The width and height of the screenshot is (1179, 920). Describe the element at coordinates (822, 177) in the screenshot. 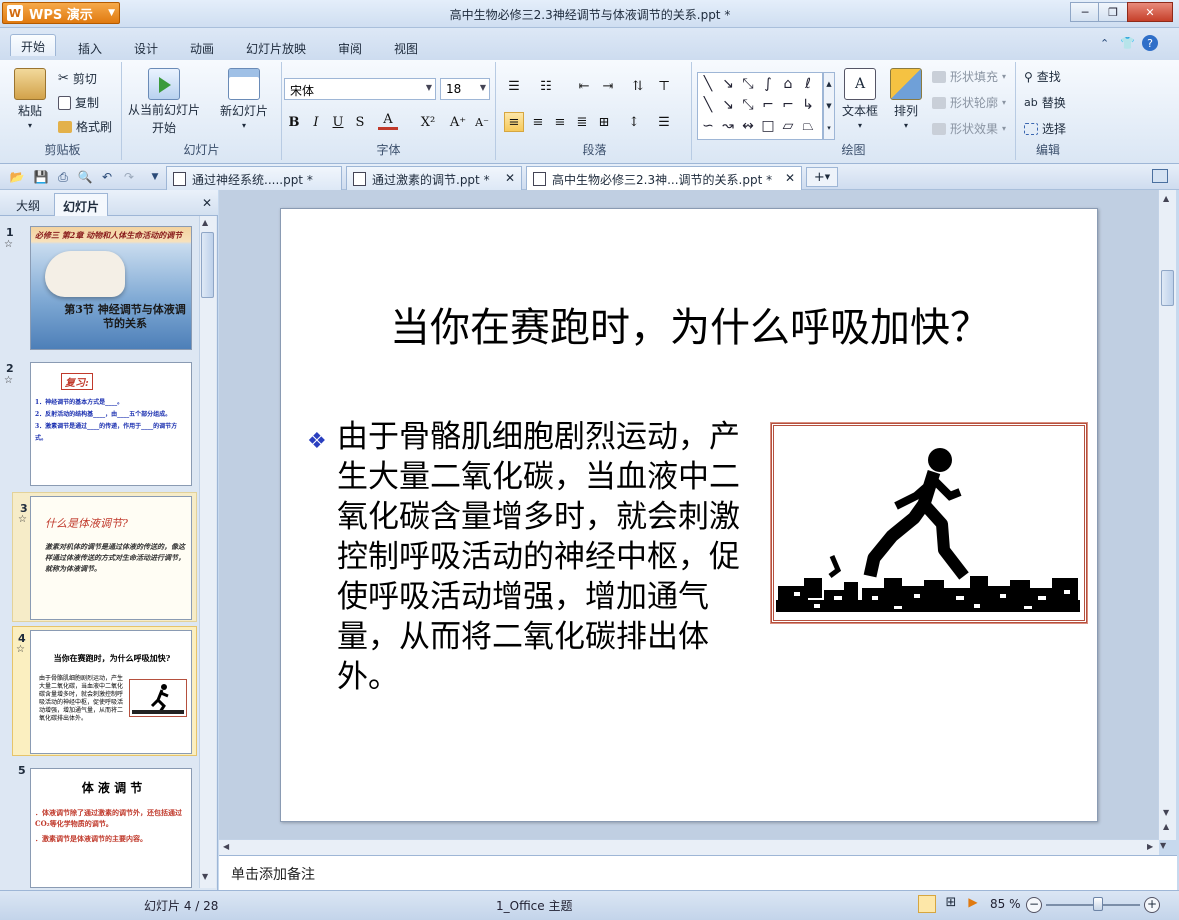

I see `new-tab-button: + ▼` at that location.